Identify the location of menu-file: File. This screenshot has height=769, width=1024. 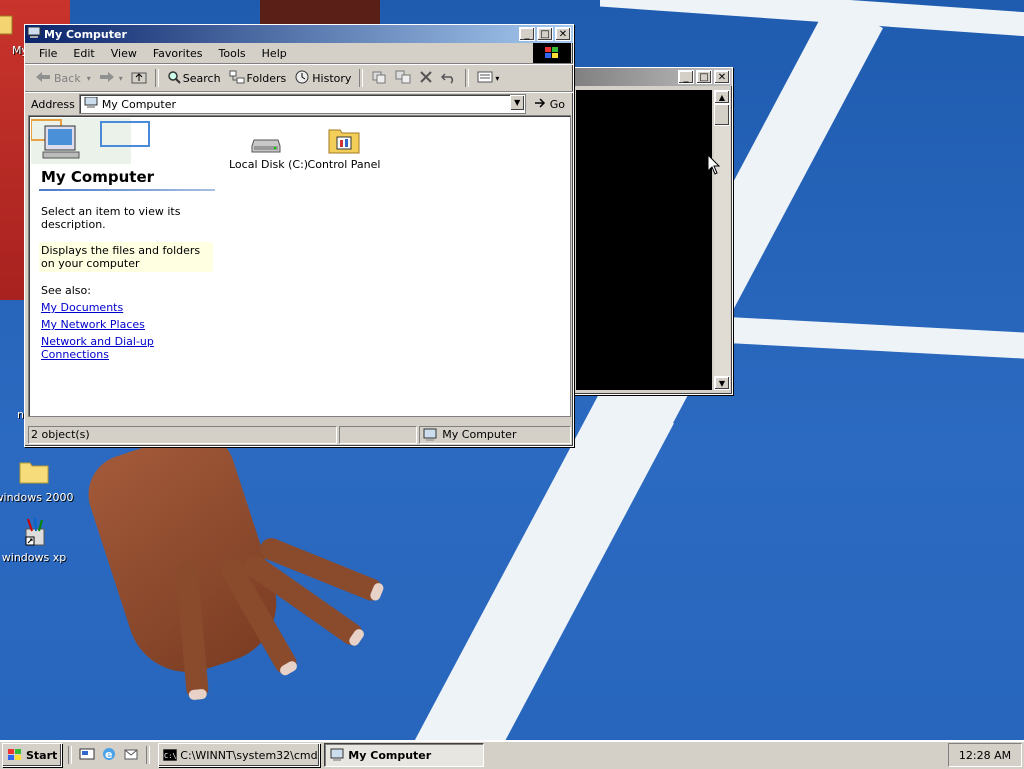
(48, 53).